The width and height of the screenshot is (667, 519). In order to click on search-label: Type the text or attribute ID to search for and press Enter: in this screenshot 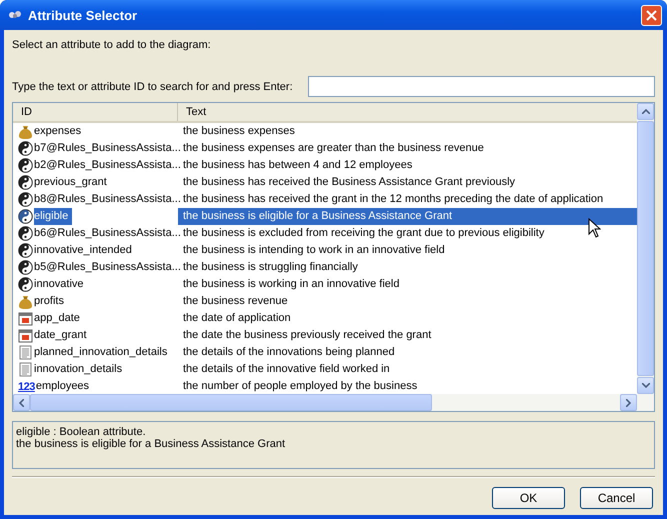, I will do `click(152, 86)`.